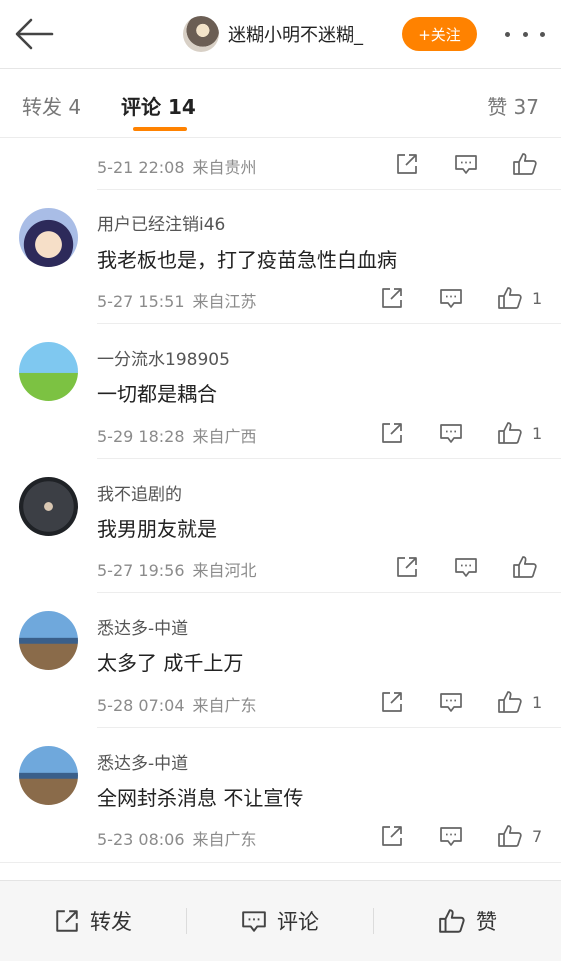 Image resolution: width=561 pixels, height=961 pixels. Describe the element at coordinates (157, 529) in the screenshot. I see `comment-text: 我男朋友就是` at that location.